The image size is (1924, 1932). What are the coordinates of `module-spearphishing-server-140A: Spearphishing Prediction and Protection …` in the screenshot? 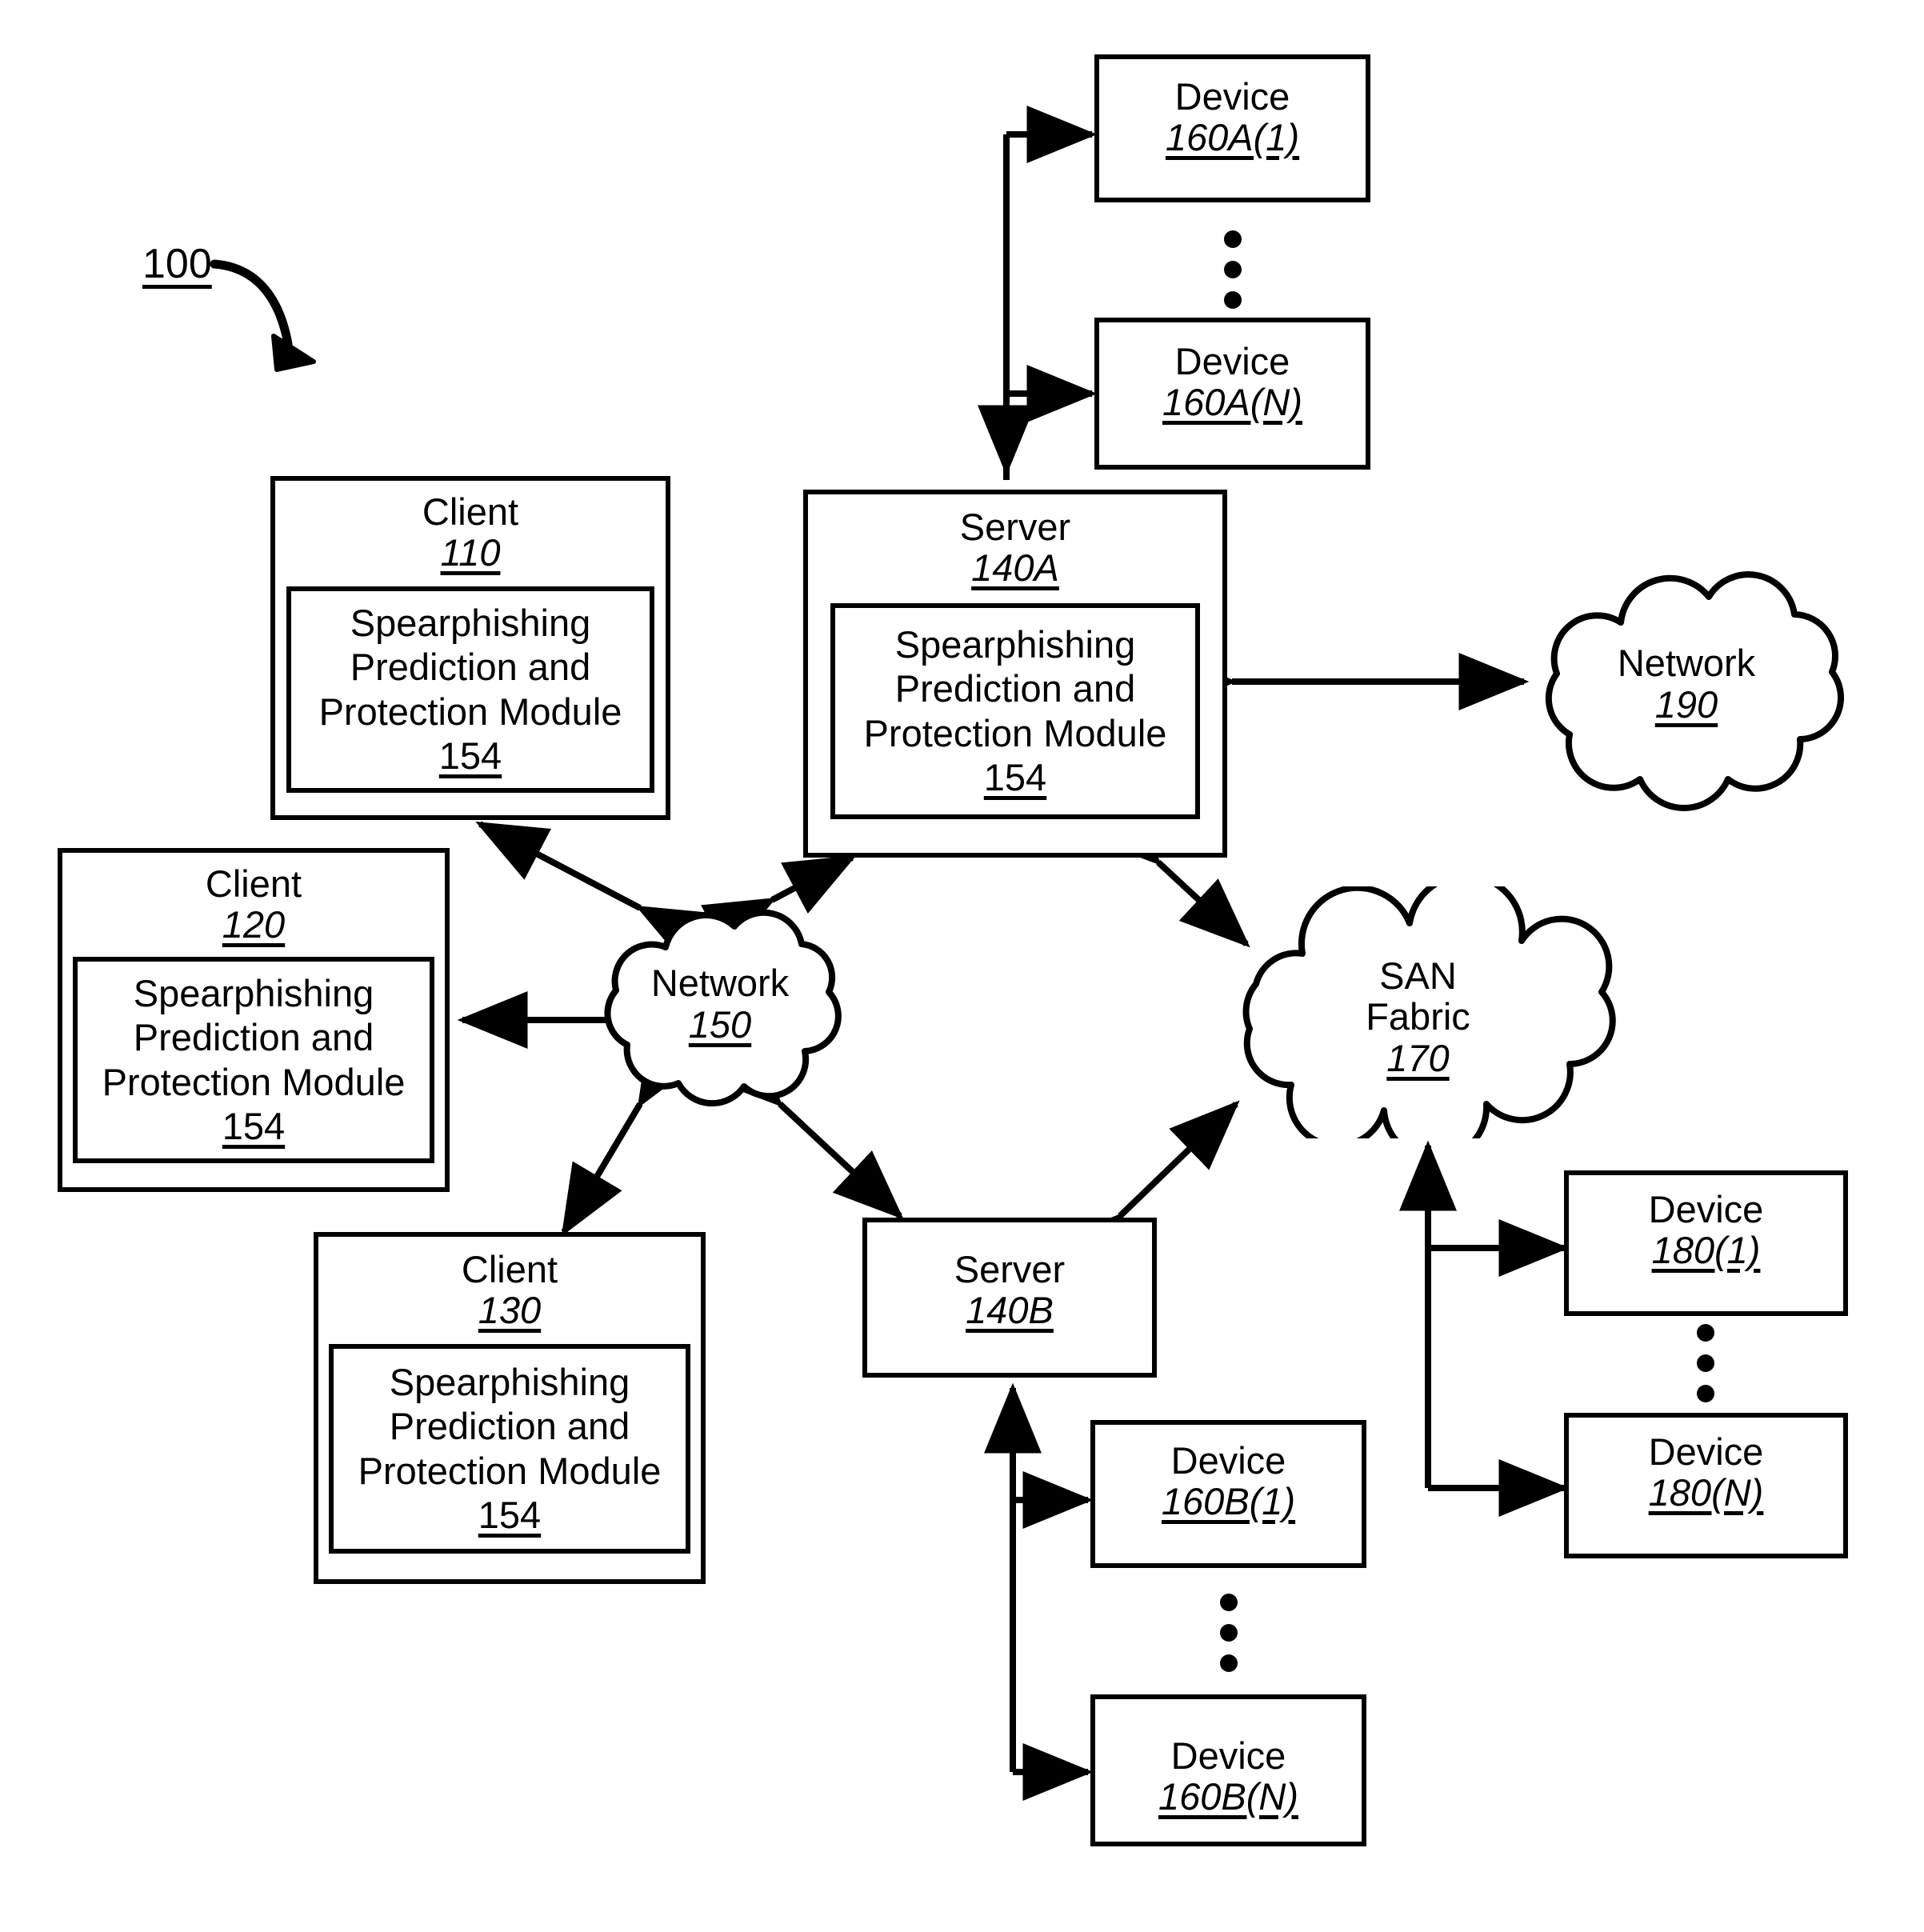 It's located at (1015, 710).